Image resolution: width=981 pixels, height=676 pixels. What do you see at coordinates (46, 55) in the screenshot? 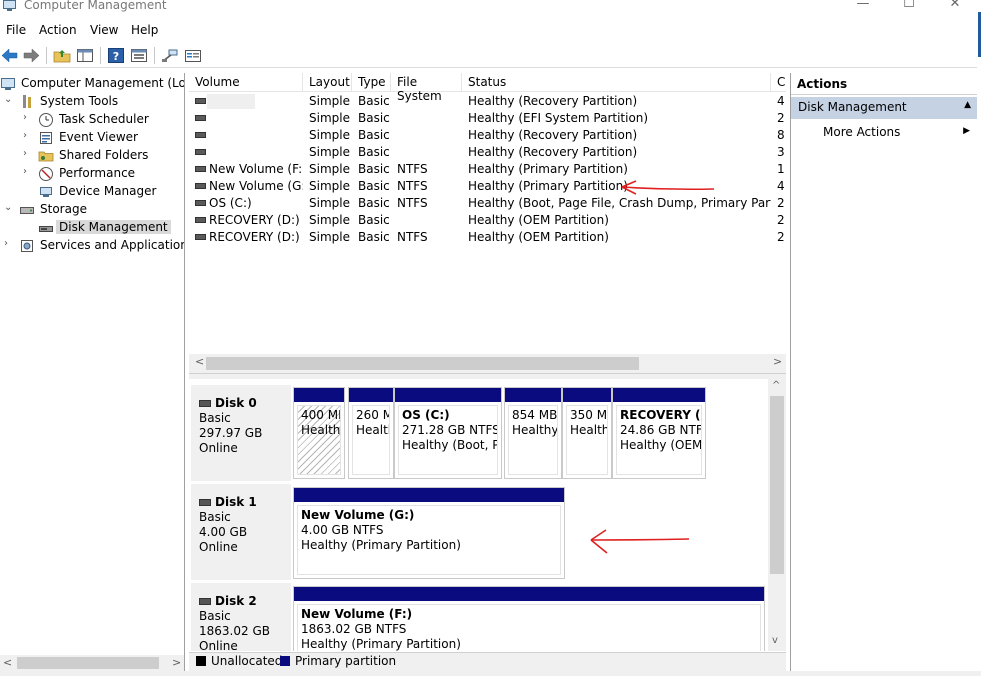
I see `toolbar-separator` at bounding box center [46, 55].